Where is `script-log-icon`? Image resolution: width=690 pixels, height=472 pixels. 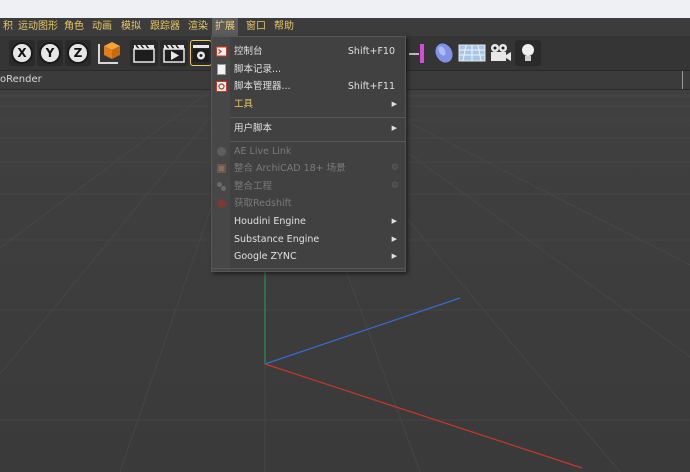
script-log-icon is located at coordinates (221, 69).